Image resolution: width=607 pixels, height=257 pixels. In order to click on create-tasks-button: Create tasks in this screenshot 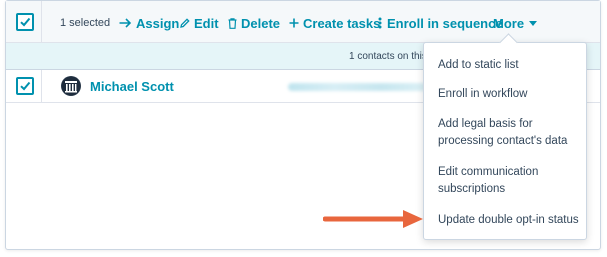, I will do `click(334, 23)`.